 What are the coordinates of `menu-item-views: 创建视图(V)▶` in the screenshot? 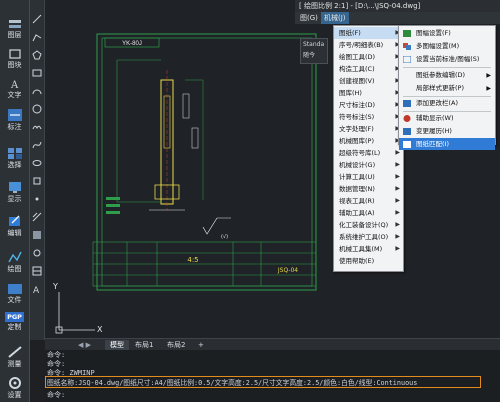 It's located at (368, 81).